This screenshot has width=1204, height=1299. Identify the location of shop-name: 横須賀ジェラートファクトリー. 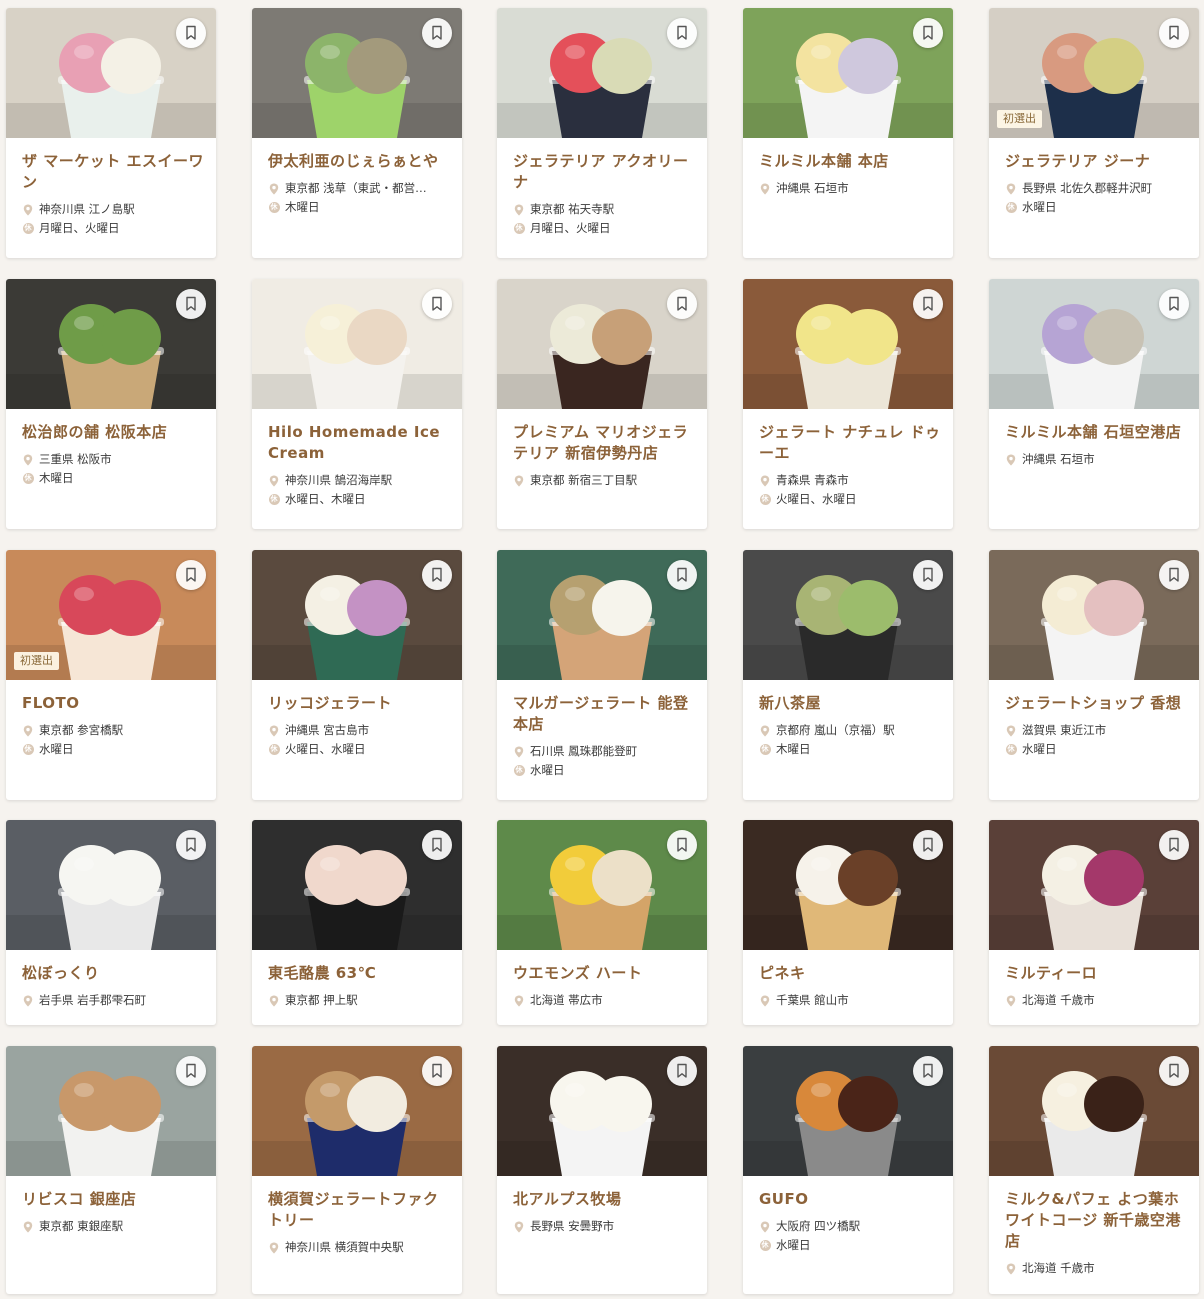
(359, 1210).